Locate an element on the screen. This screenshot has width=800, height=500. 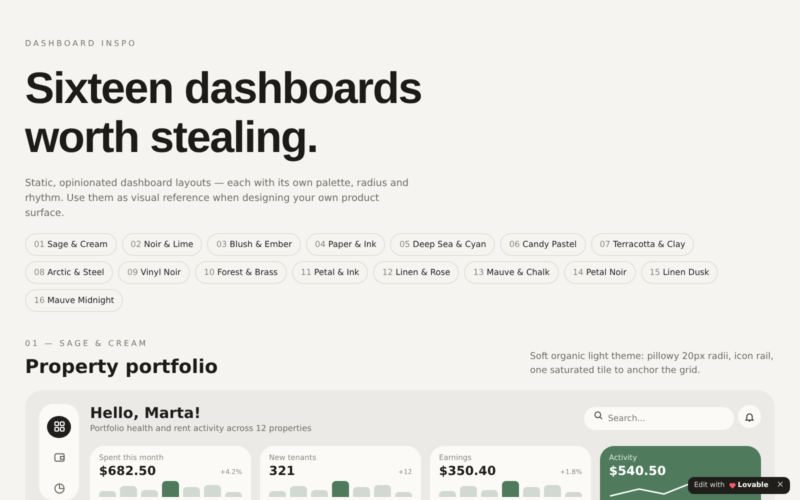
theme-chip: 06 Candy Pastel is located at coordinates (543, 244).